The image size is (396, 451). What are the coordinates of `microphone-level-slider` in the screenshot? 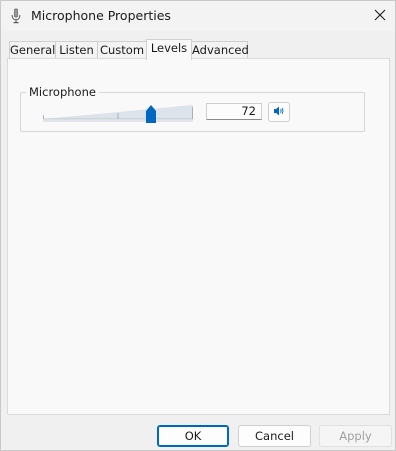 It's located at (118, 114).